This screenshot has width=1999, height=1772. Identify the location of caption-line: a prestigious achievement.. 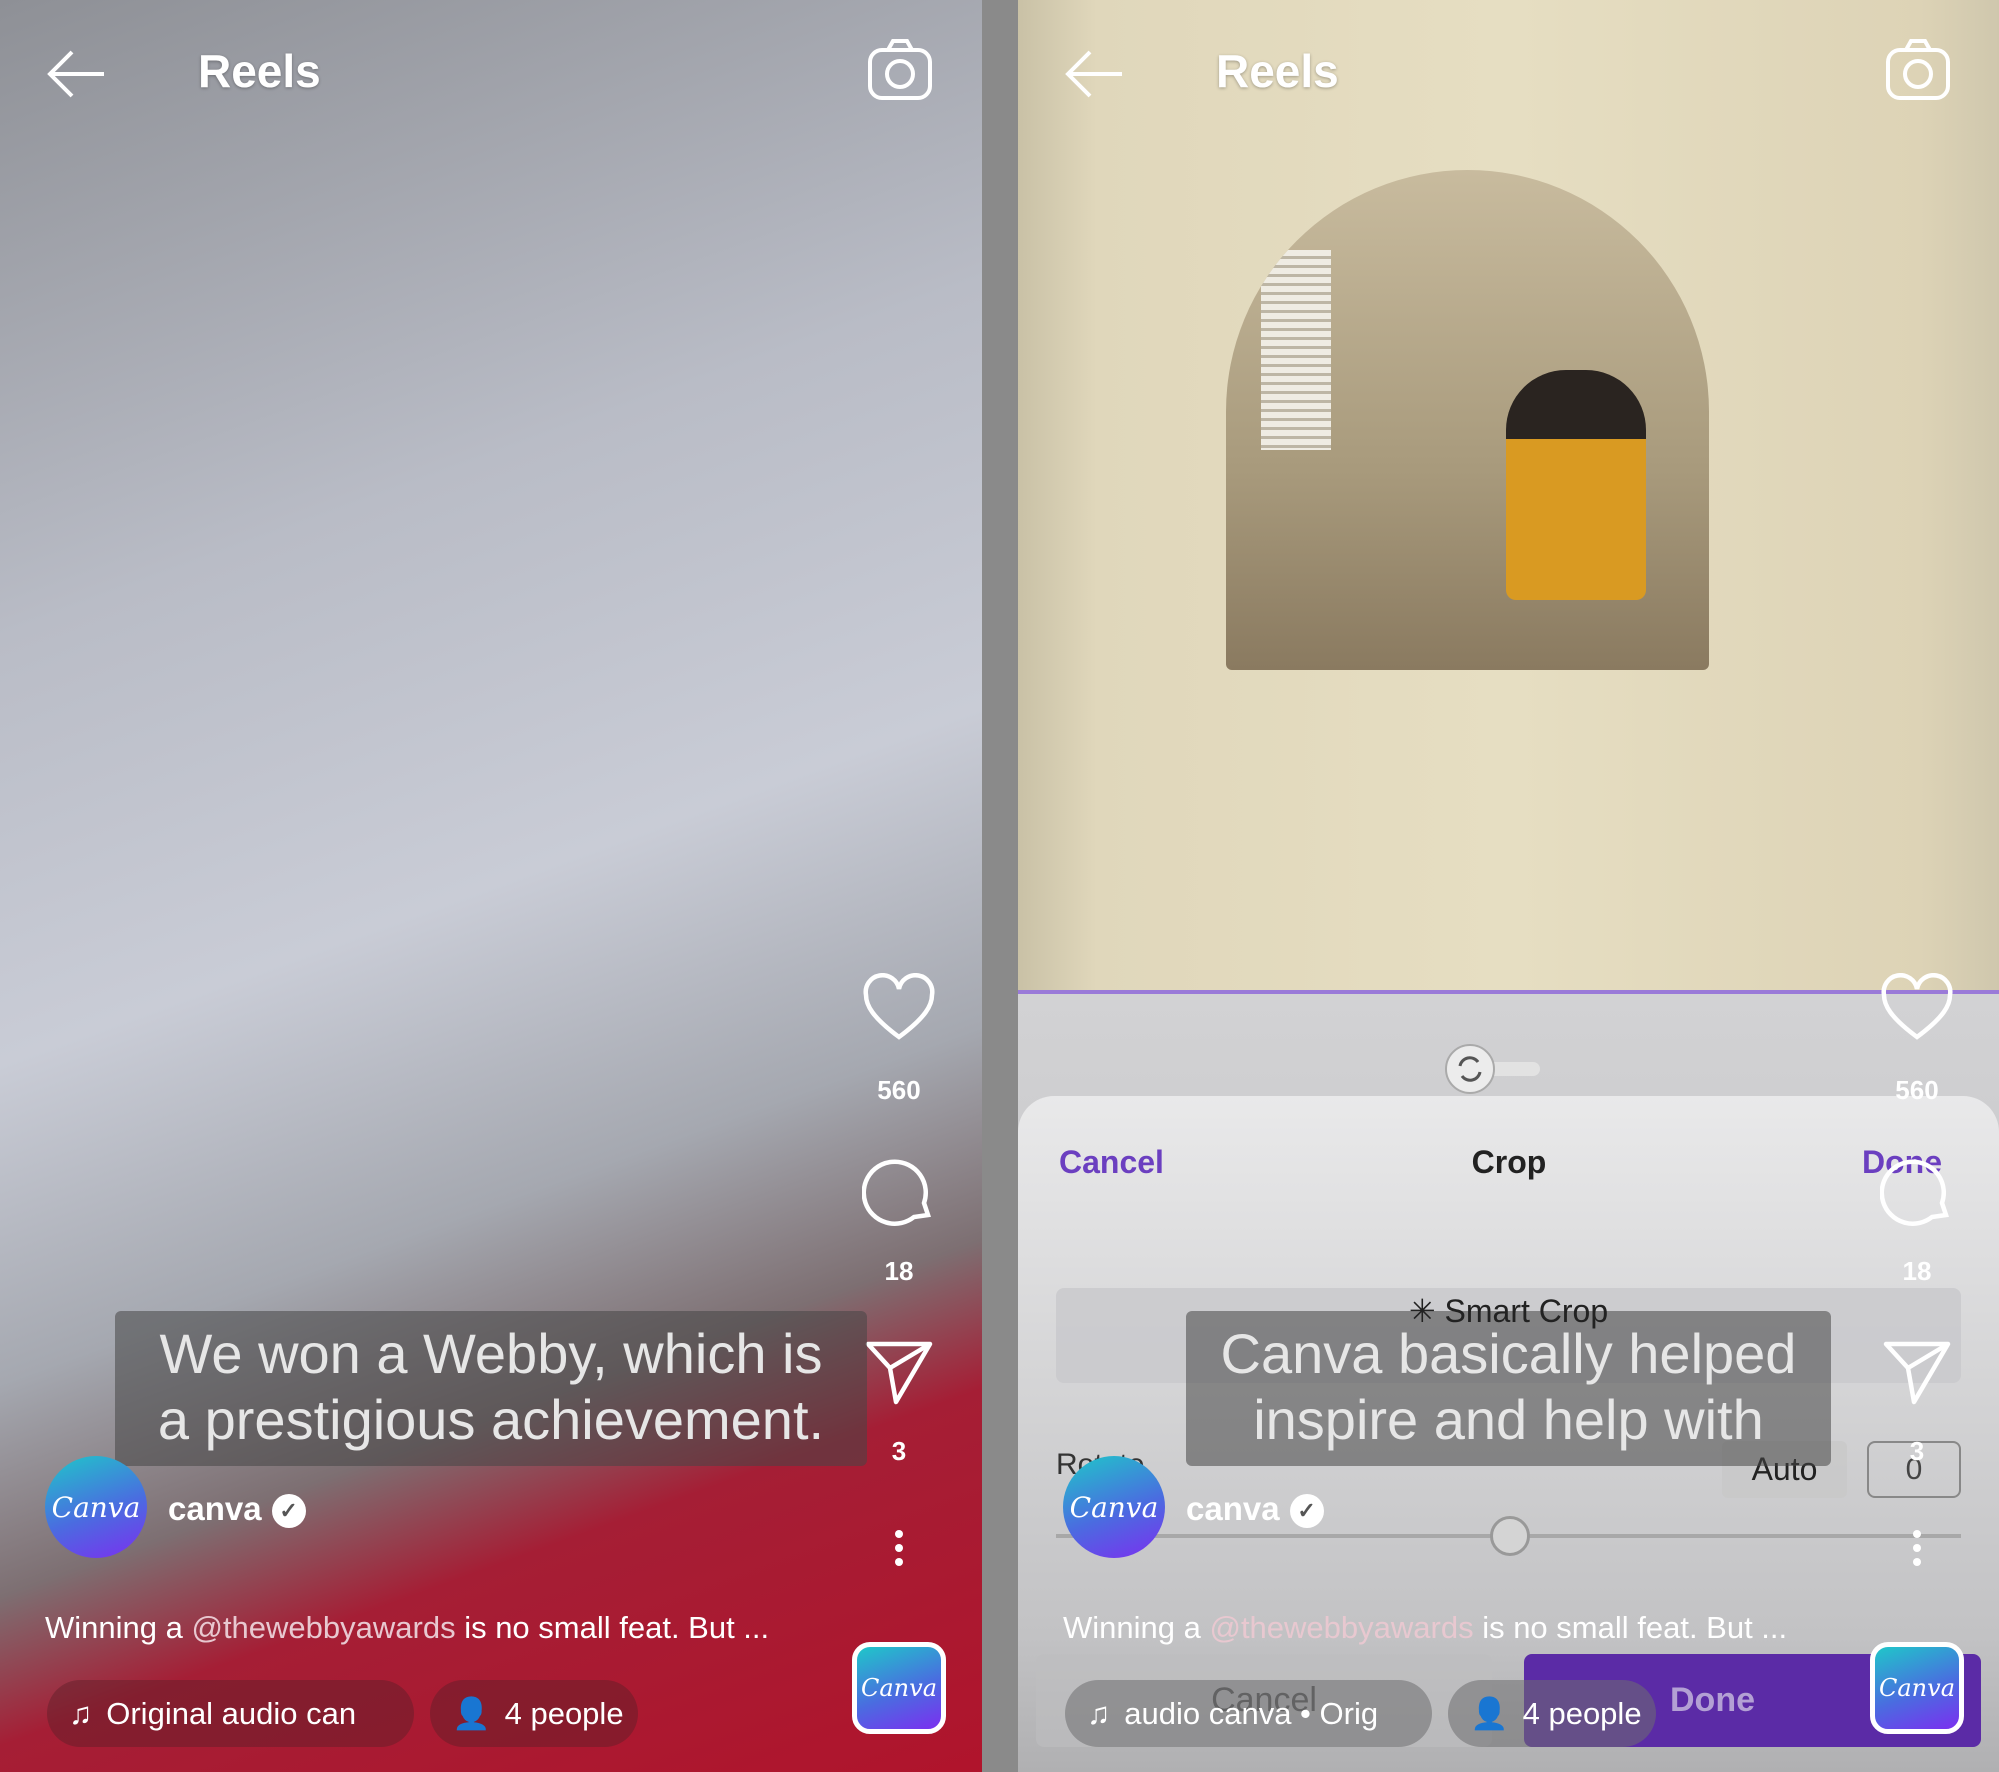
(491, 1419).